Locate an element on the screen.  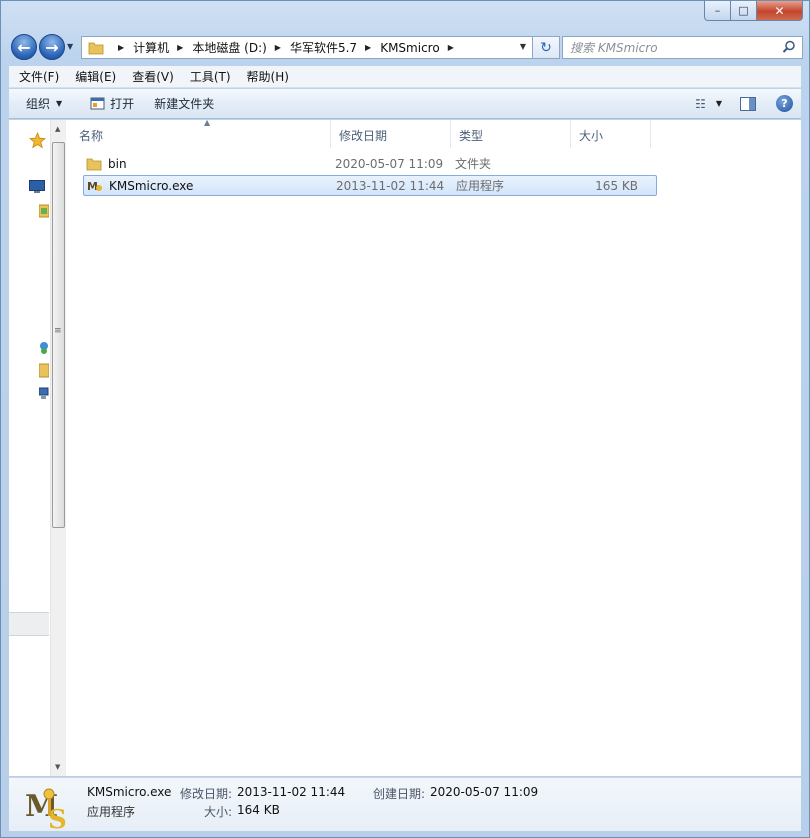
file-name: bin is located at coordinates (117, 163).